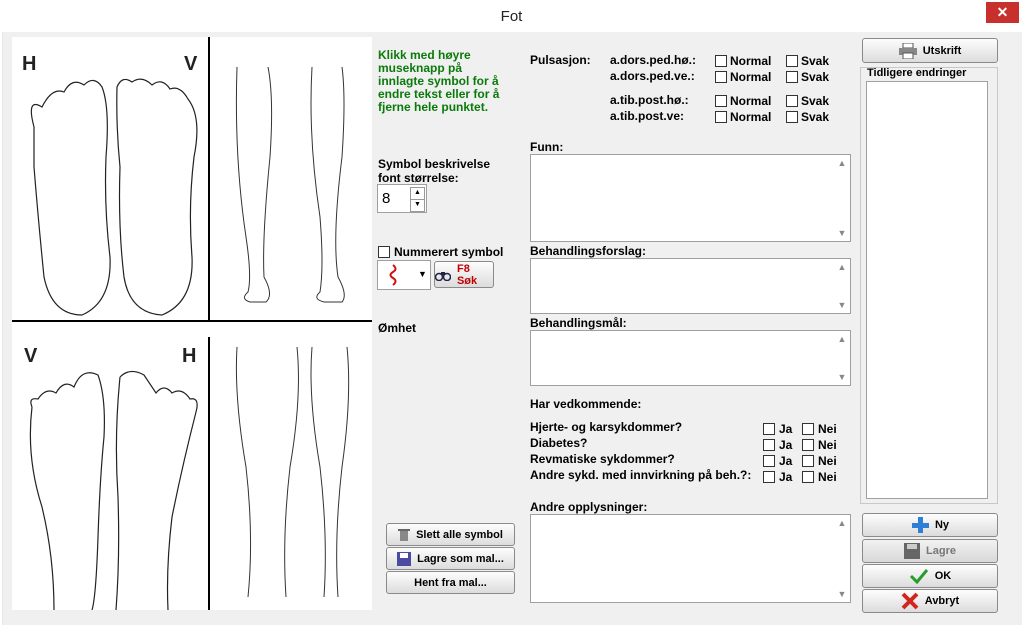 Image resolution: width=1023 pixels, height=627 pixels. Describe the element at coordinates (602, 459) in the screenshot. I see `history-question: Revmatiske sykdommer?` at that location.